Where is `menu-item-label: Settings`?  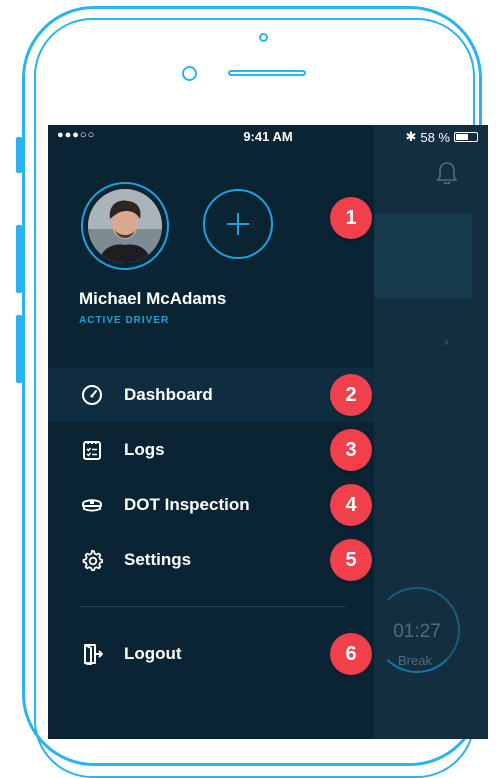
menu-item-label: Settings is located at coordinates (158, 559).